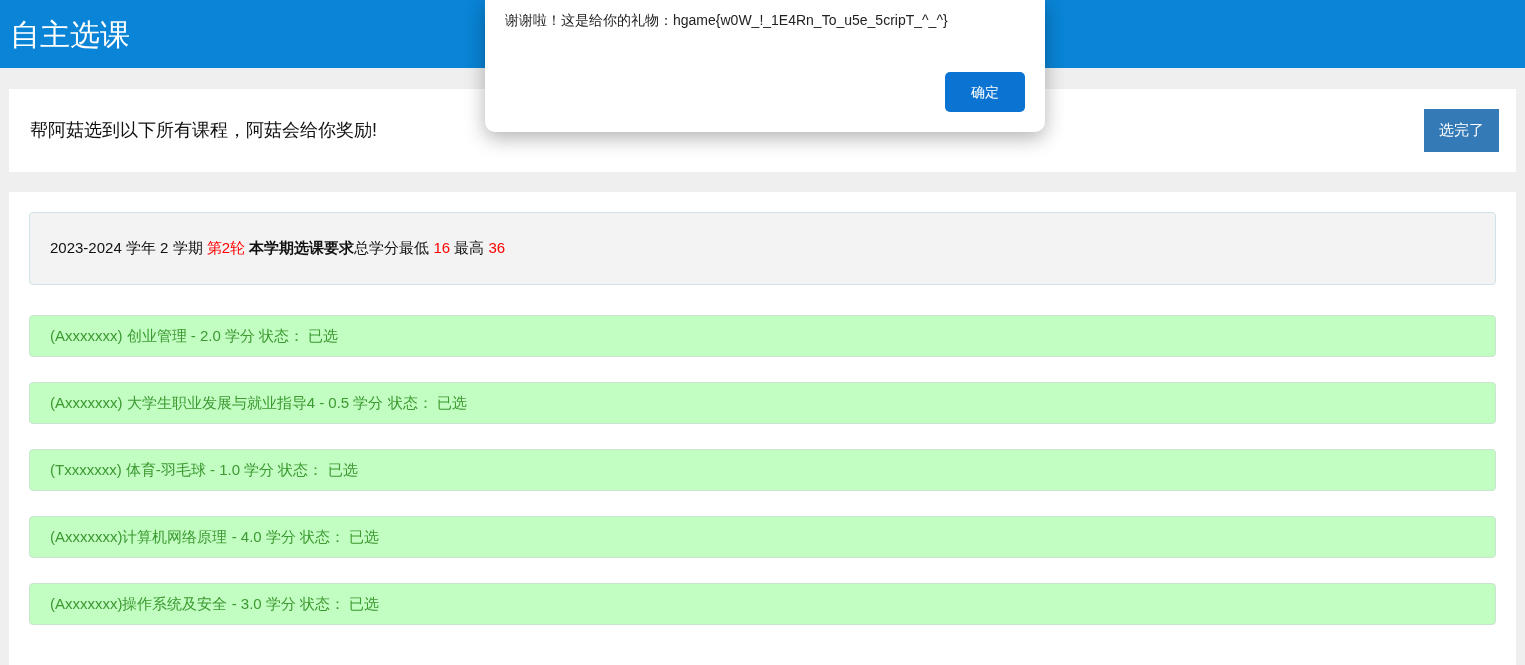 This screenshot has width=1525, height=665. I want to click on course-item: (Axxxxxxx)计算机网络原理 - 4.0 学分 状态： 已选, so click(762, 537).